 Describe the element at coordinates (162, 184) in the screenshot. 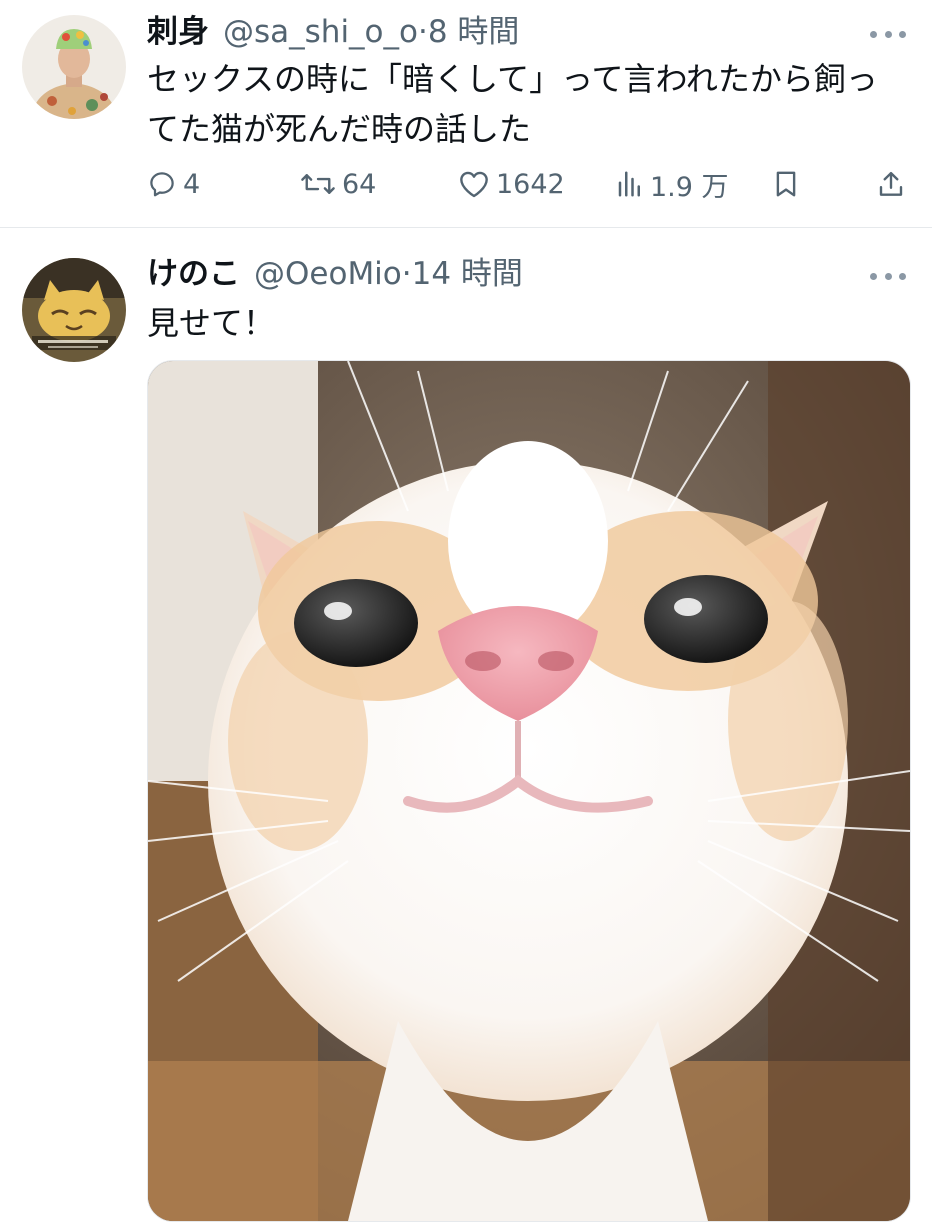

I see `reply-icon` at that location.